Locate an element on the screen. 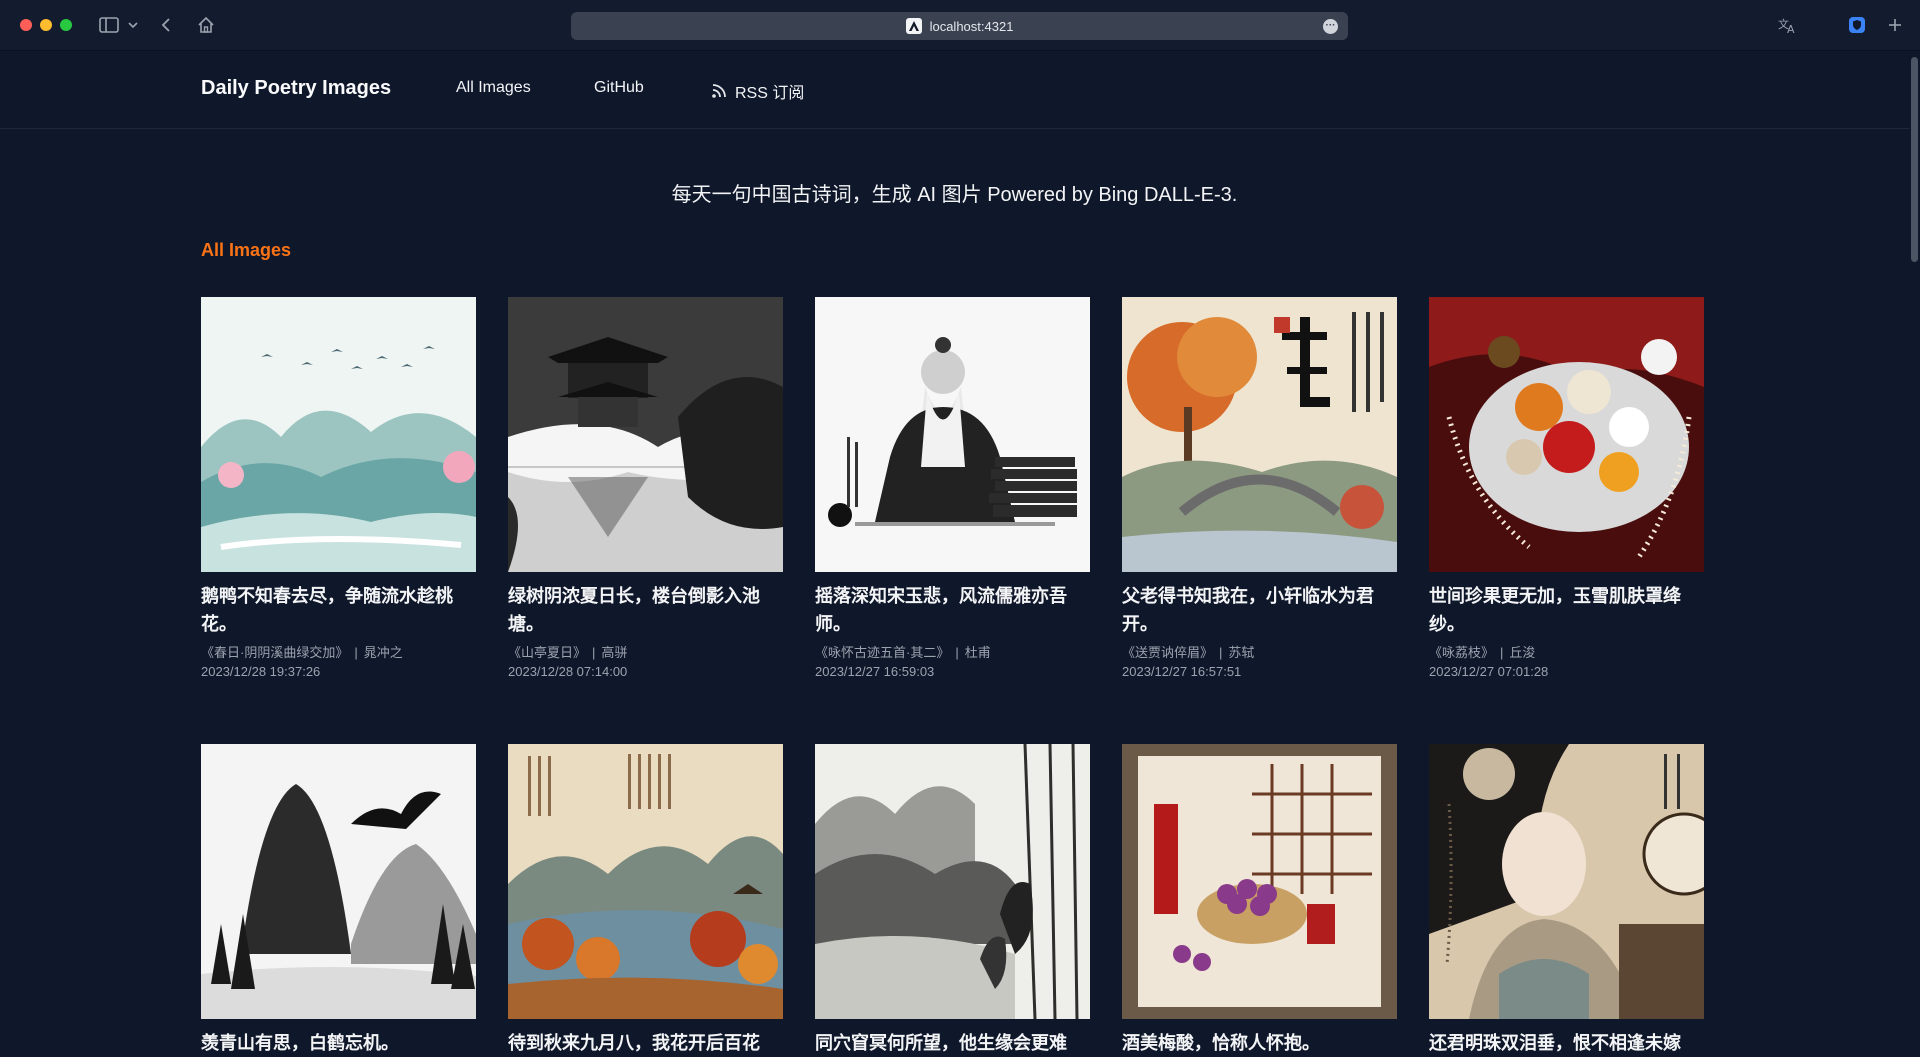 The image size is (1920, 1057). poem-title: 同穴窅冥何所望，他生缘会更难 is located at coordinates (952, 1043).